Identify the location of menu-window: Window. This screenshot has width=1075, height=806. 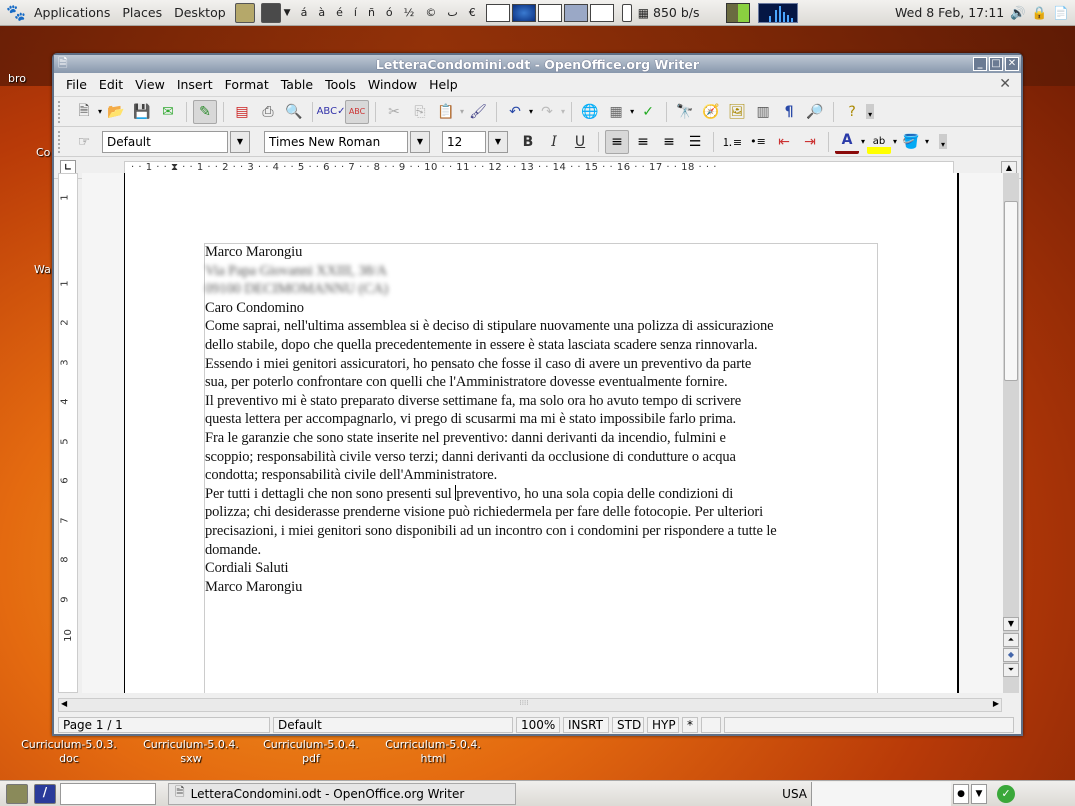
(392, 84).